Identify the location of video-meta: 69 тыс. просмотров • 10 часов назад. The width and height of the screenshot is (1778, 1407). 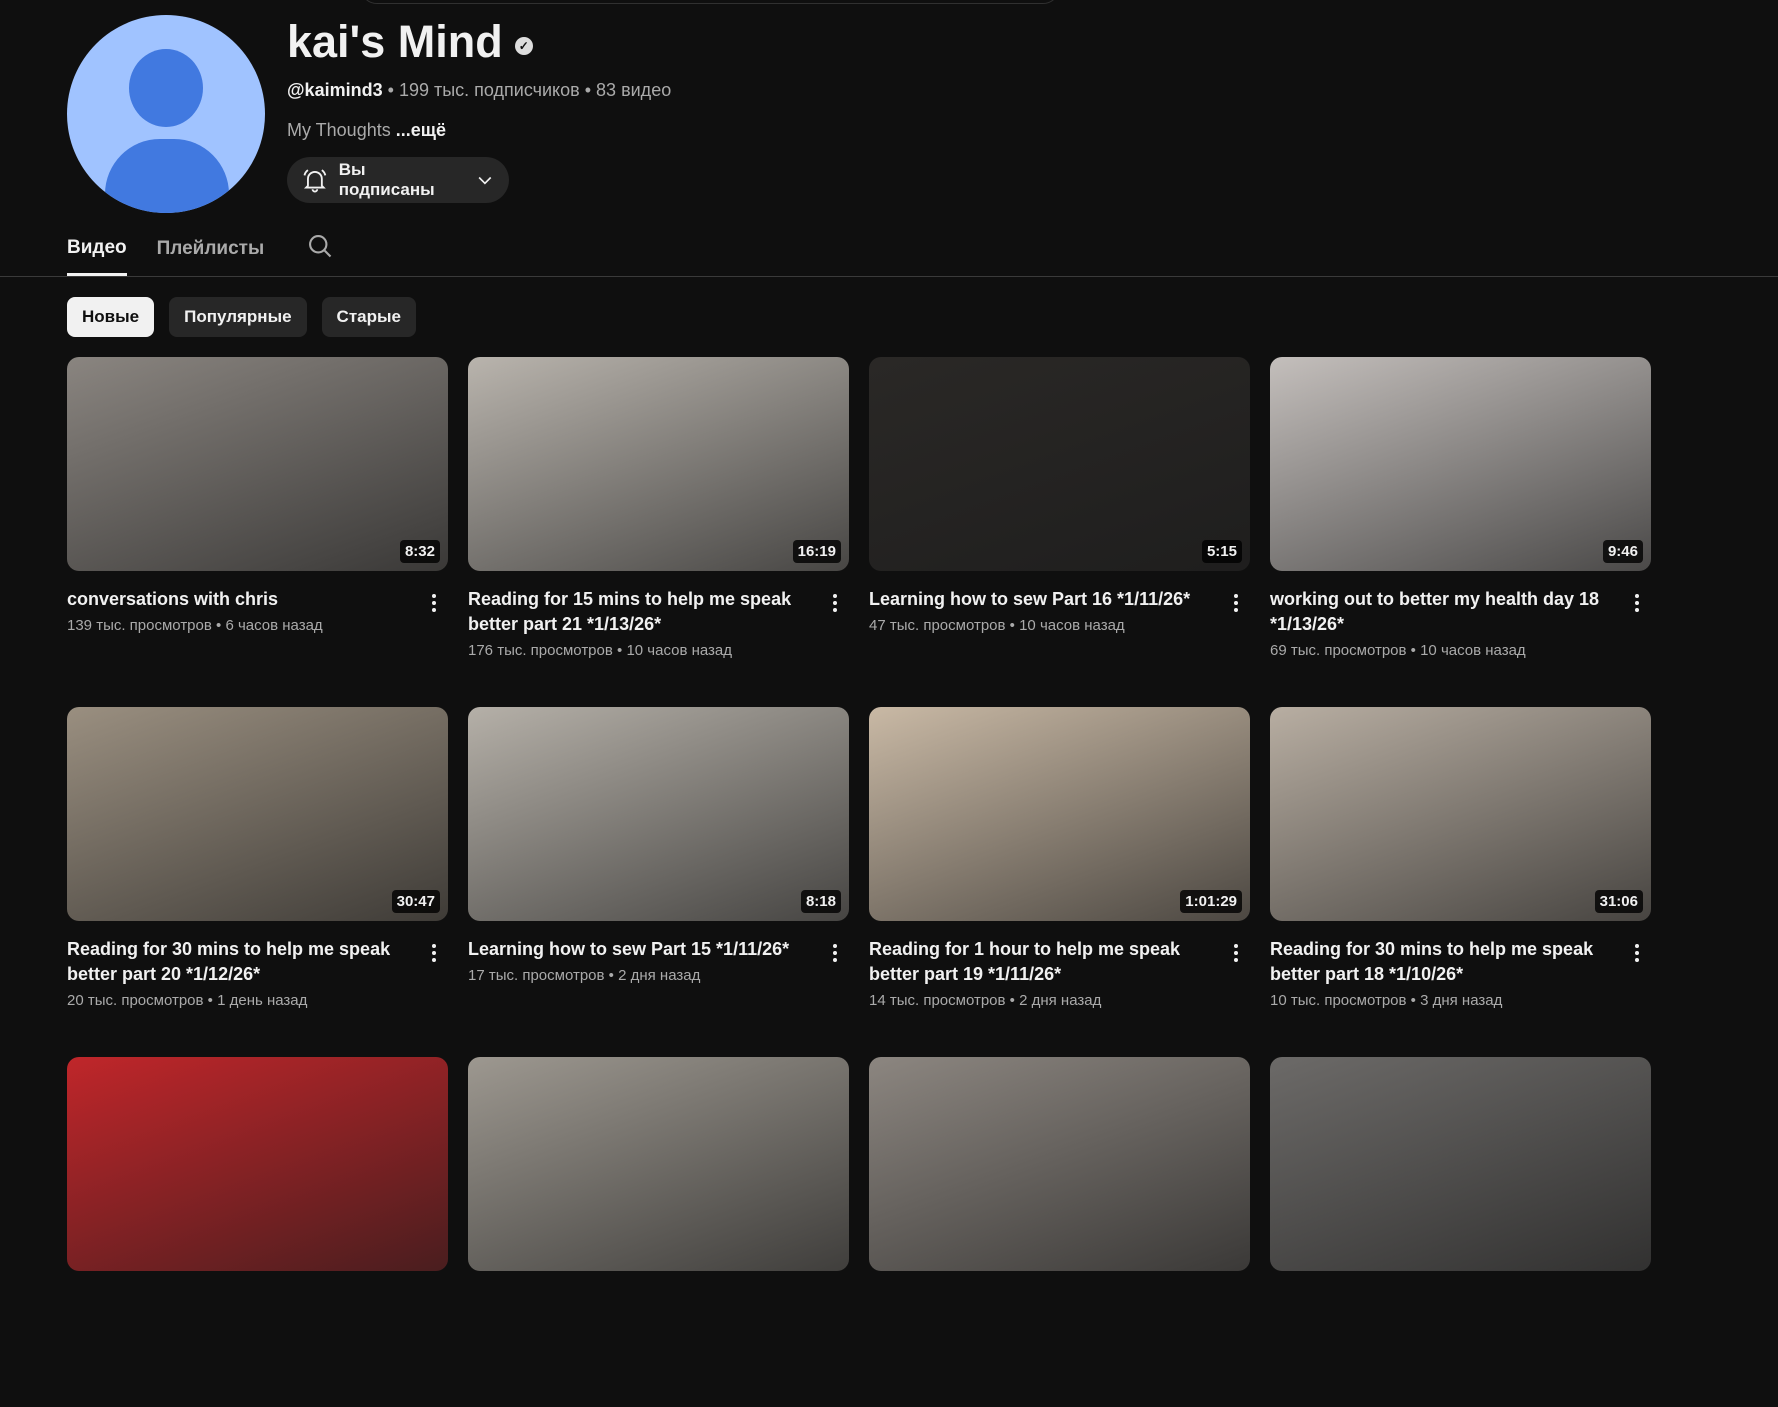
(1398, 650).